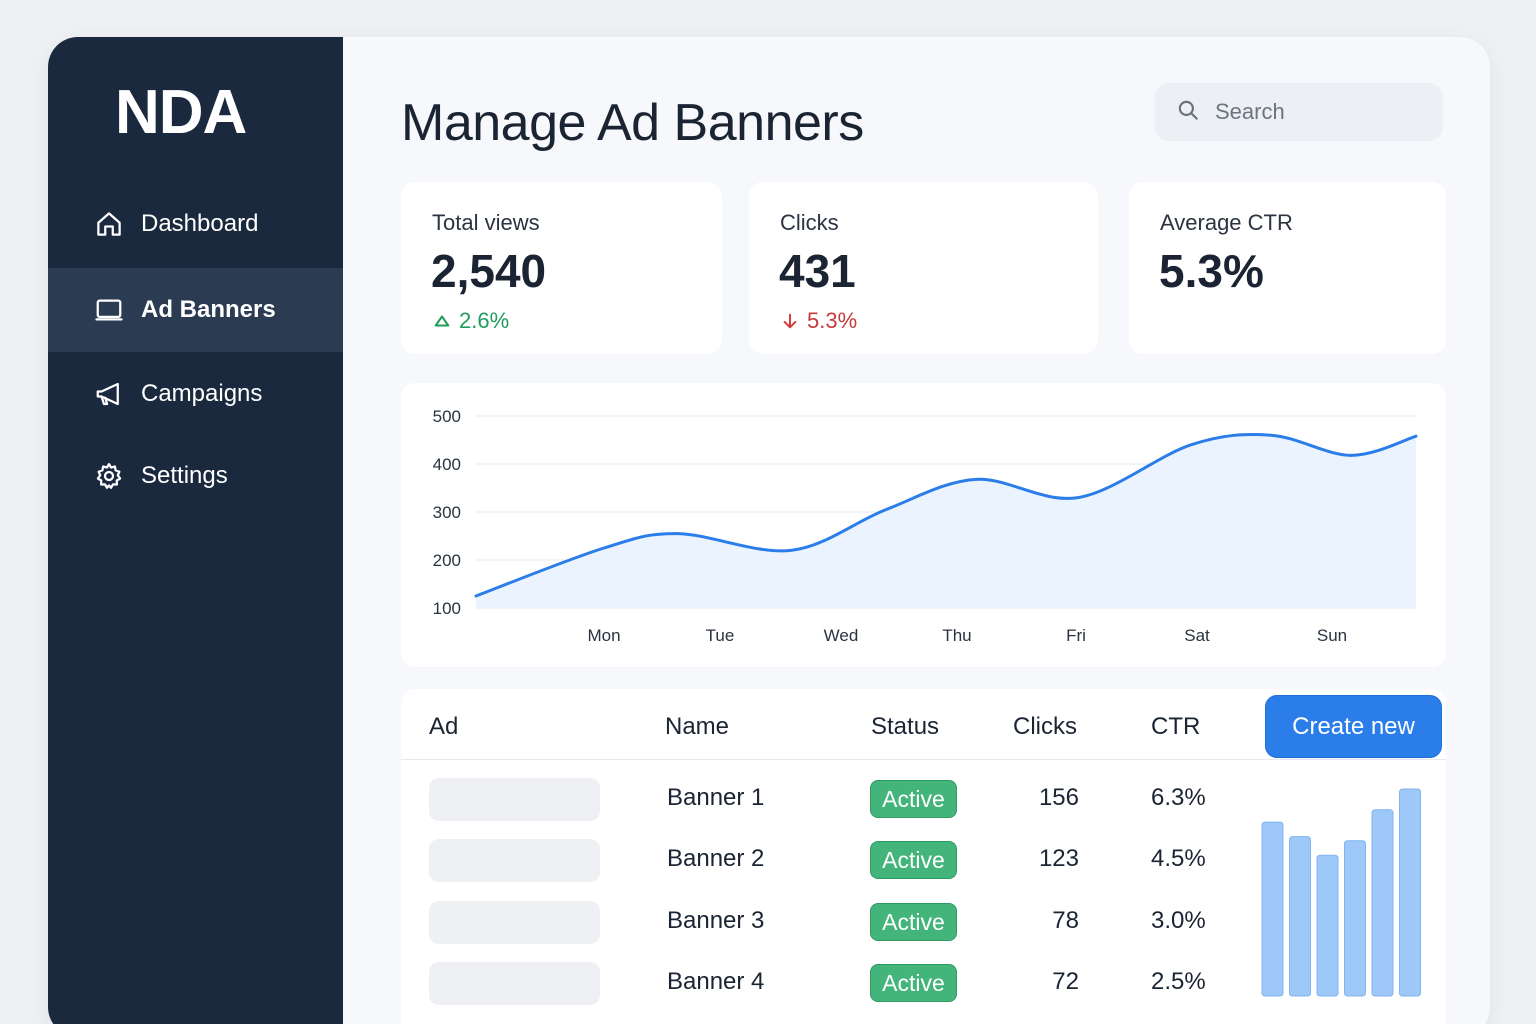 This screenshot has height=1024, width=1536. Describe the element at coordinates (1178, 858) in the screenshot. I see `ctr-value: 4.5%` at that location.